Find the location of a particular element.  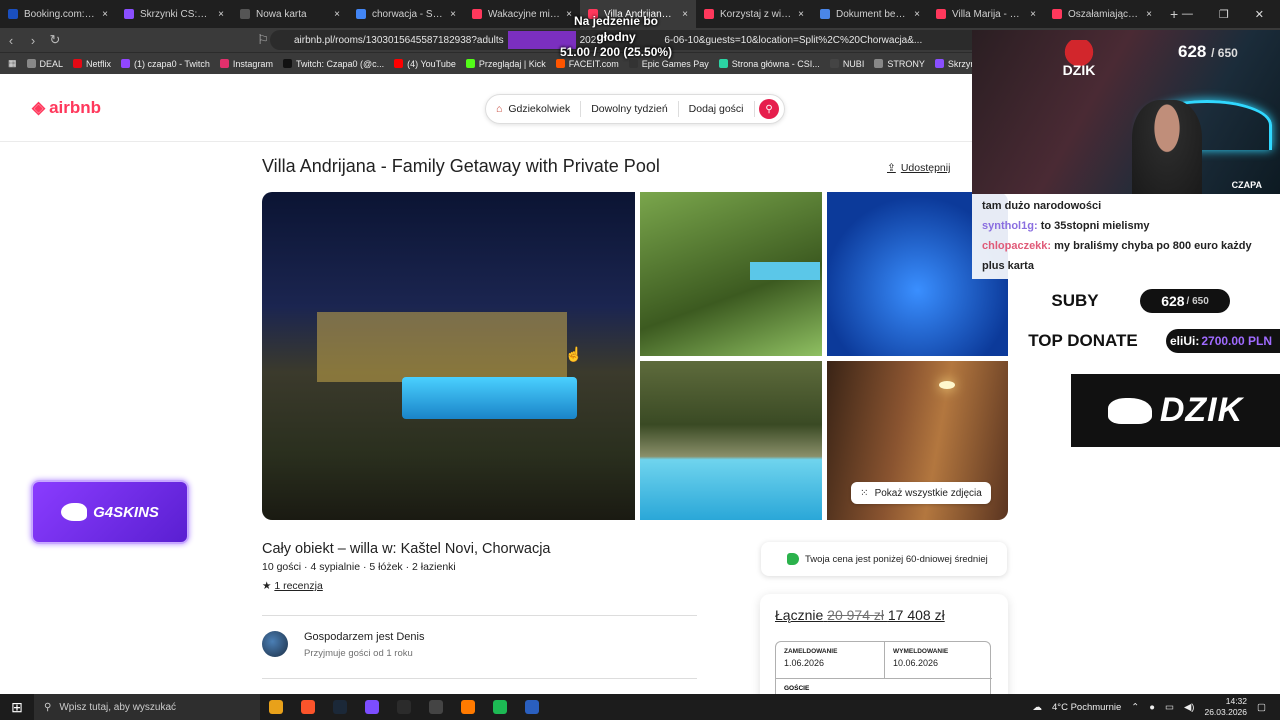

forward-icon: › is located at coordinates (33, 40).